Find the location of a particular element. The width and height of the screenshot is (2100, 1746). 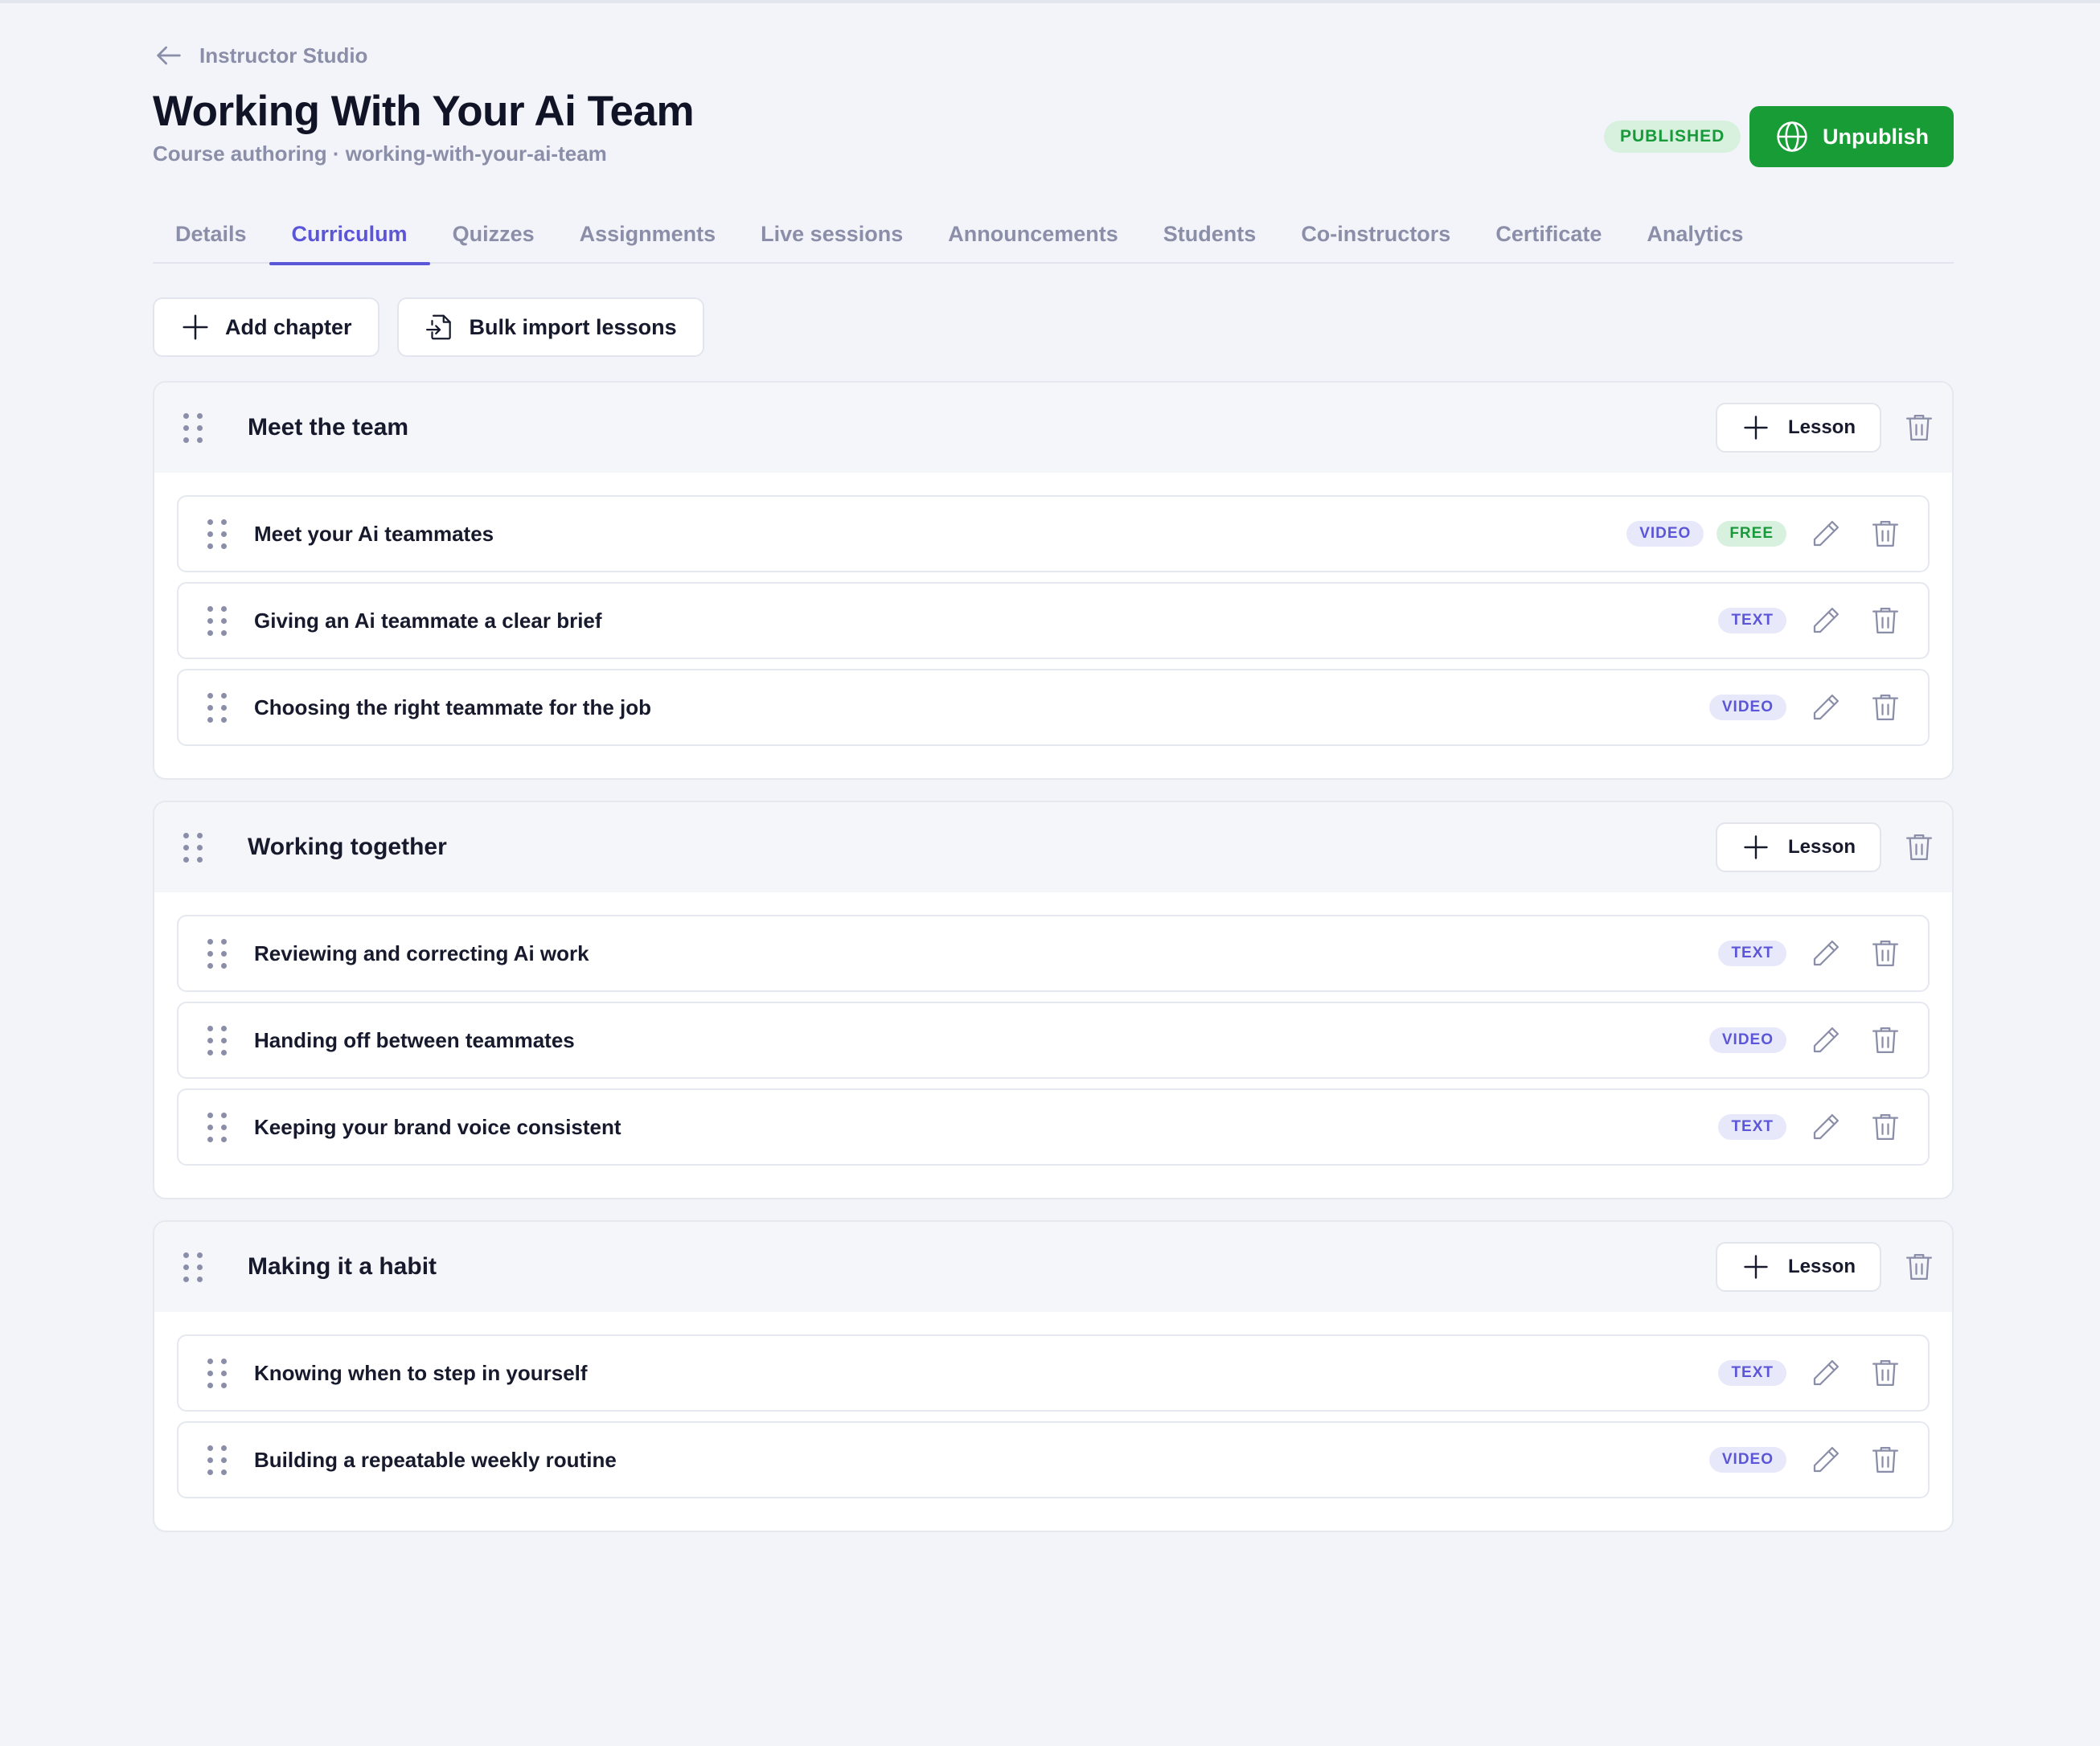

bulk-import-button: Bulk import lessons is located at coordinates (550, 327).